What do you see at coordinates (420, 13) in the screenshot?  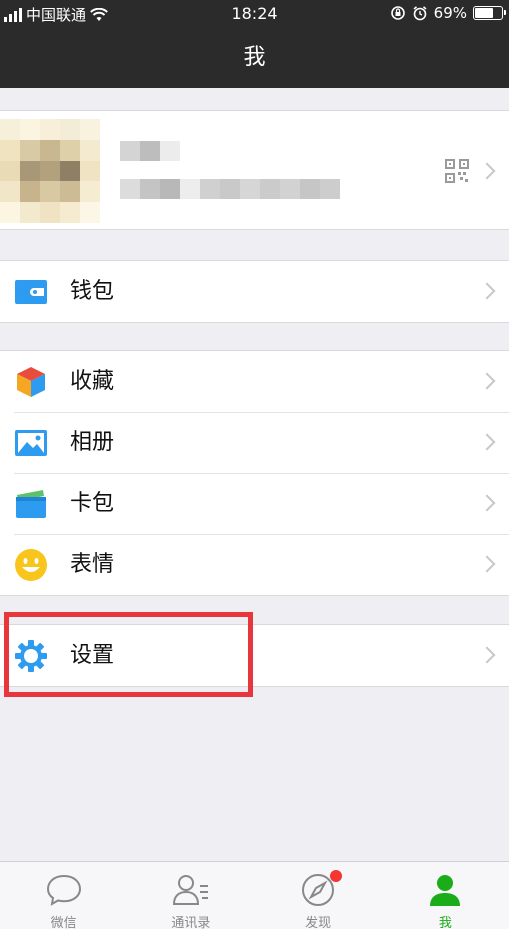 I see `alarm-icon` at bounding box center [420, 13].